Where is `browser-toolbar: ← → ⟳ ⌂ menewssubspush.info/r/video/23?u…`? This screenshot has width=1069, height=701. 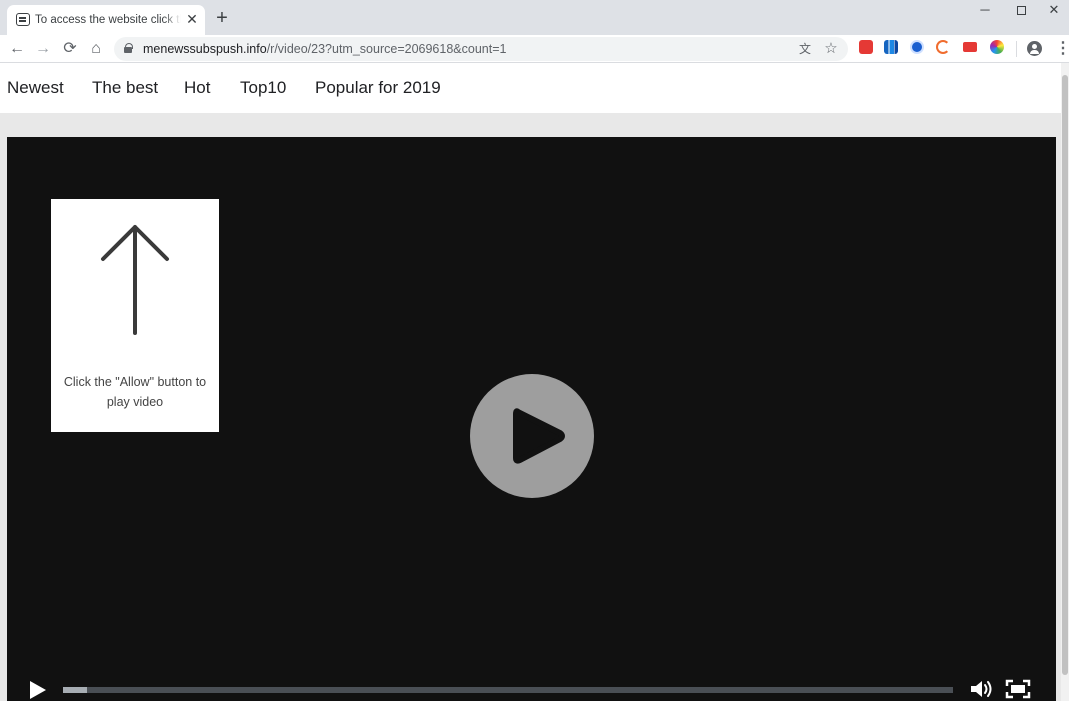 browser-toolbar: ← → ⟳ ⌂ menewssubspush.info/r/video/23?u… is located at coordinates (534, 49).